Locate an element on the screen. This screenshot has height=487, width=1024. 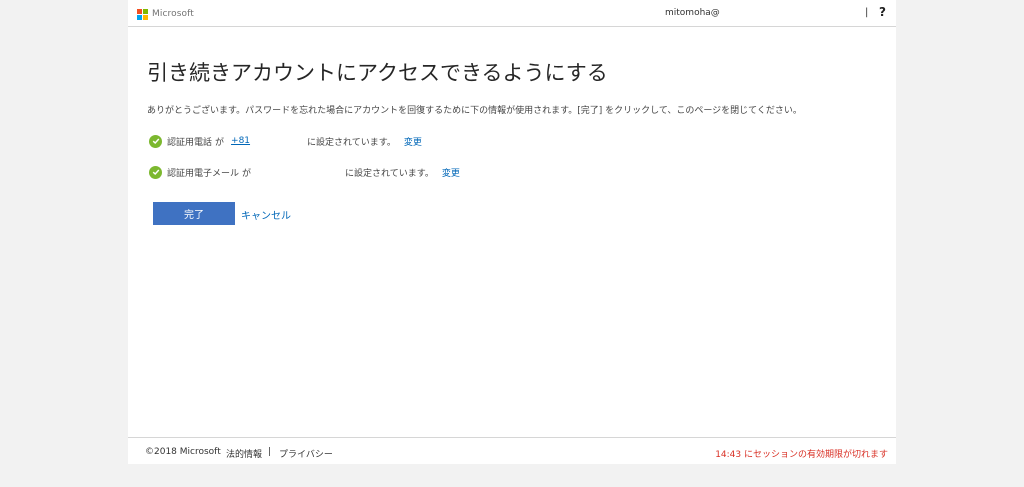
header: Microsoft mitomoha@ | ? is located at coordinates (512, 13).